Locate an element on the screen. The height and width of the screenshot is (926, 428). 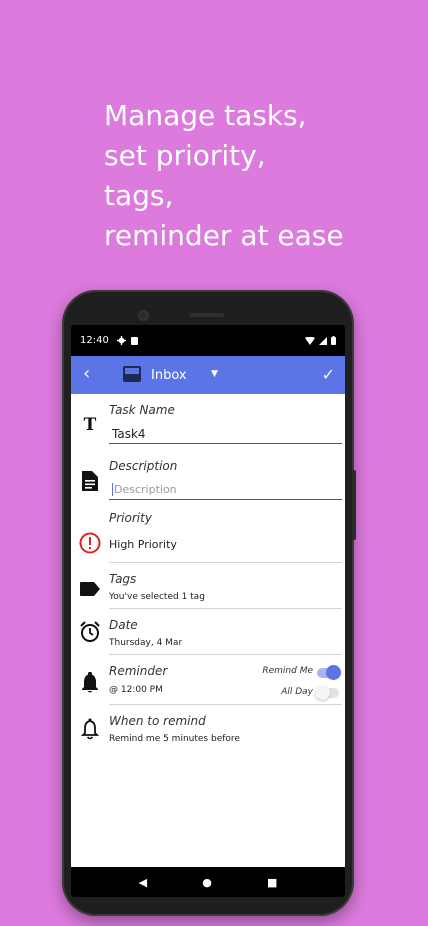
list-selector-label: Inbox is located at coordinates (169, 375).